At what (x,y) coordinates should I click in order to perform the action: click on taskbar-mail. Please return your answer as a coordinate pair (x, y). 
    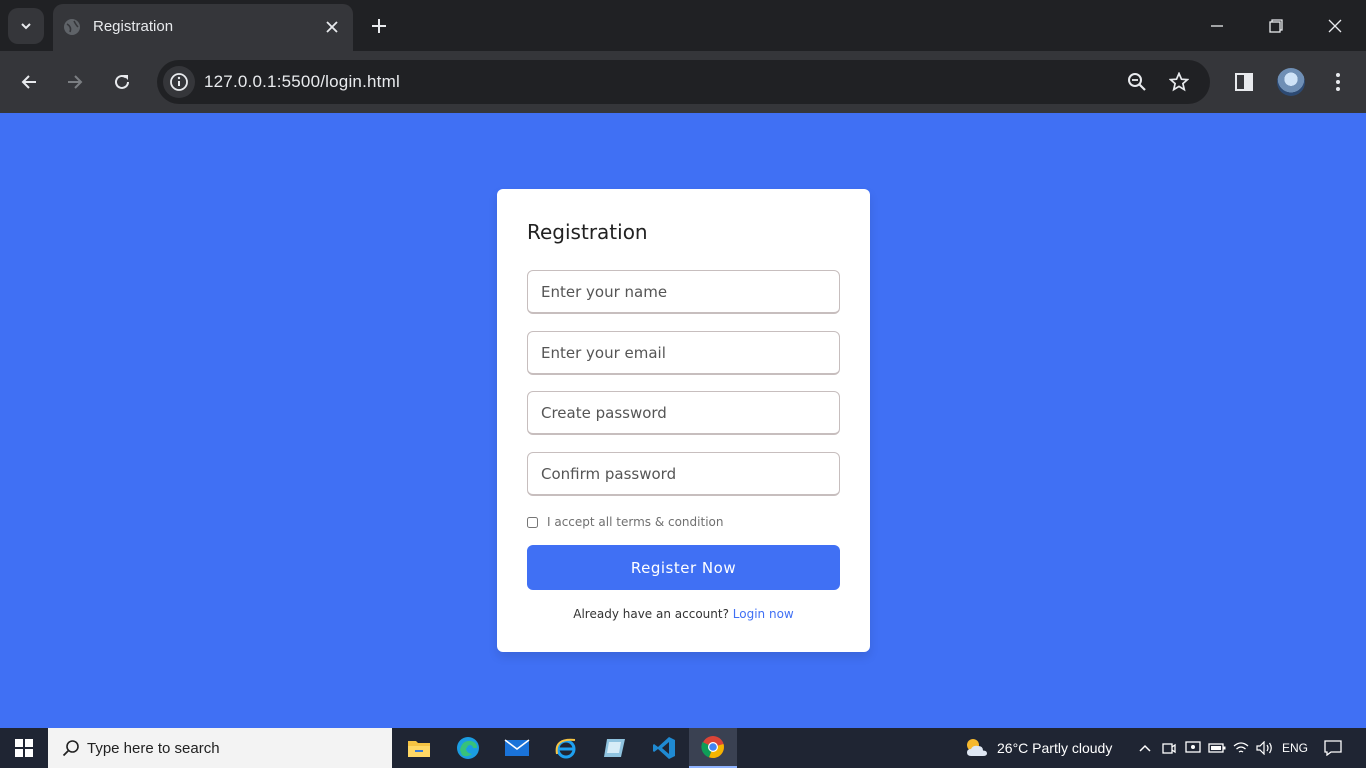
    Looking at the image, I should click on (517, 748).